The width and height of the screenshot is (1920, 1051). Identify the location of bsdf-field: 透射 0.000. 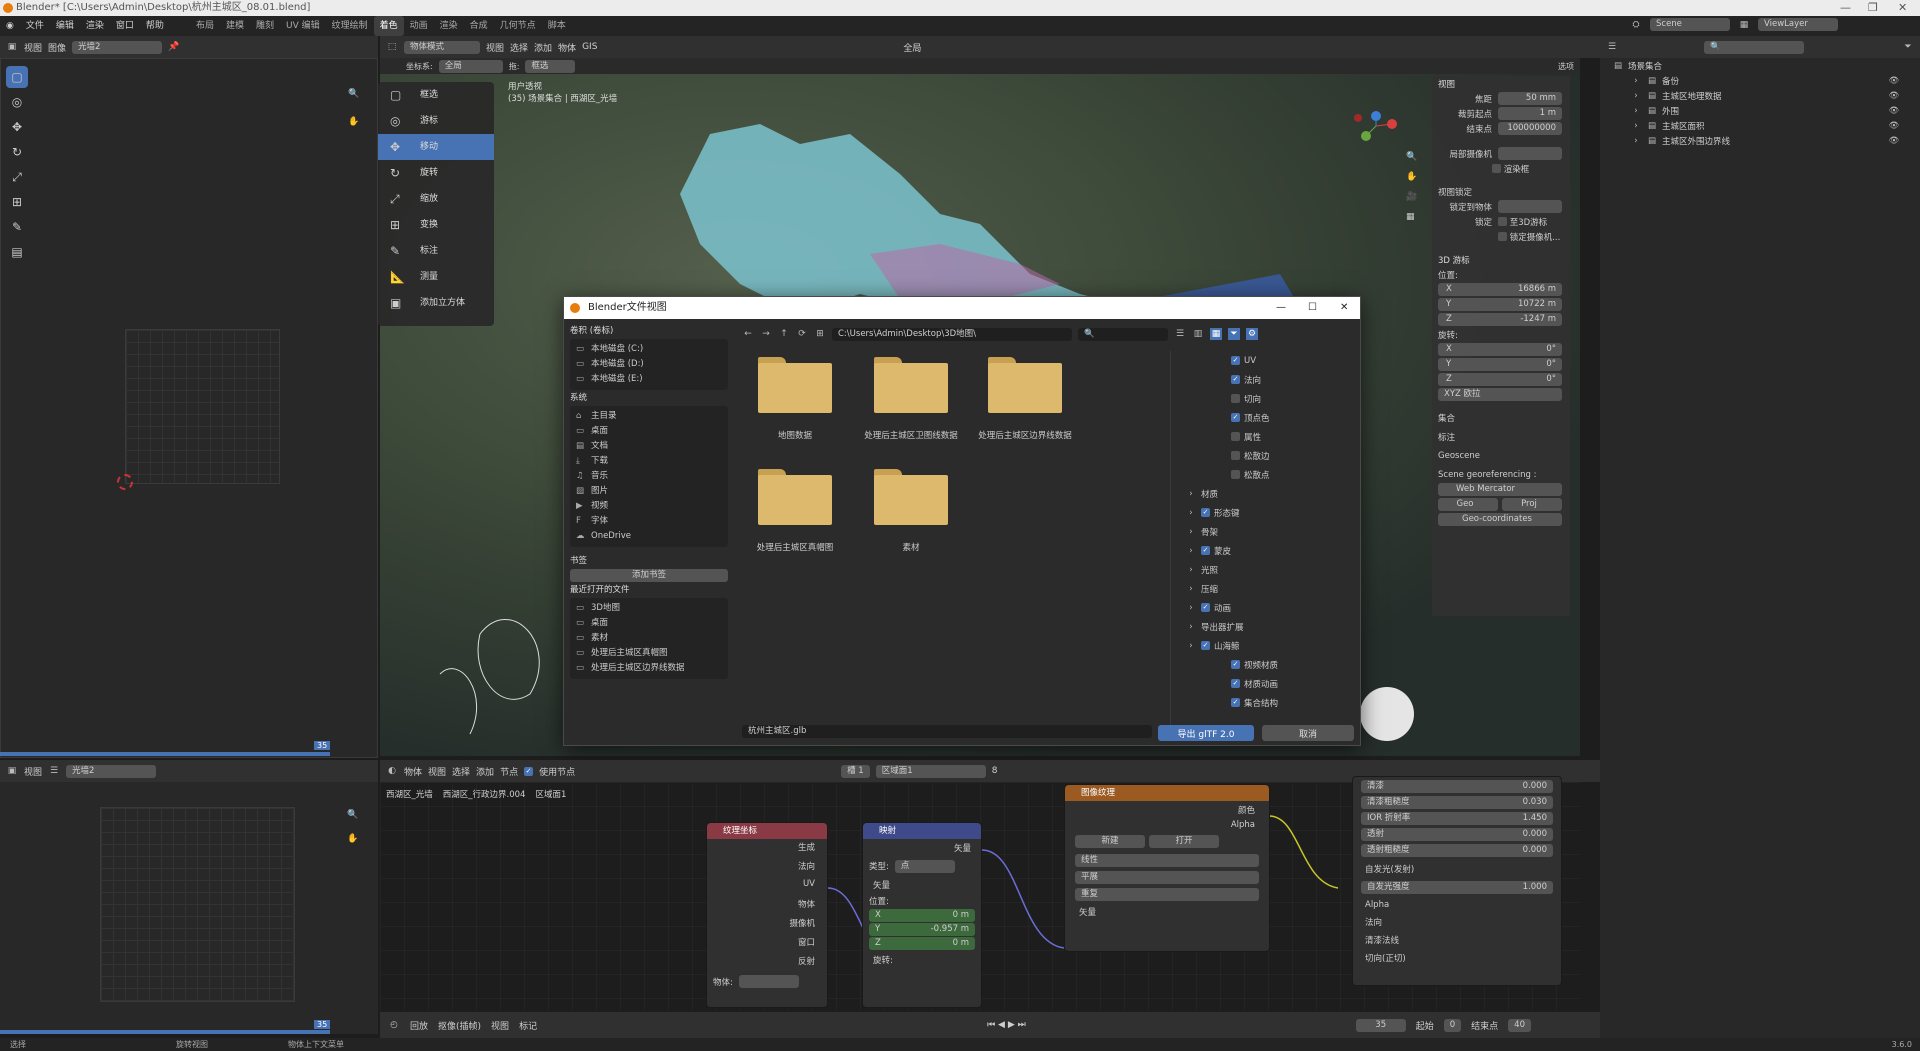
(1457, 834).